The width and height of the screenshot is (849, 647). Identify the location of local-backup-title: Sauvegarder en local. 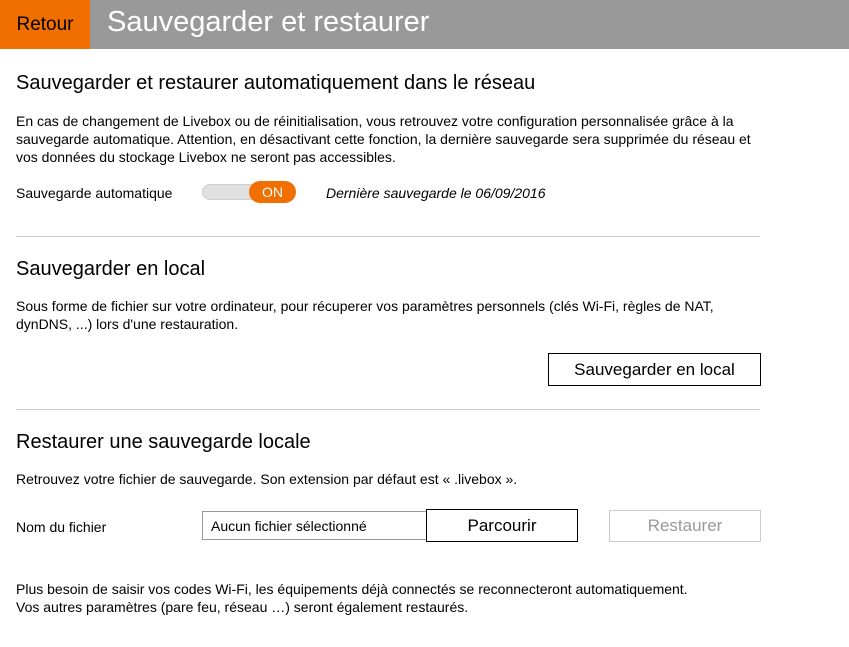
(111, 269).